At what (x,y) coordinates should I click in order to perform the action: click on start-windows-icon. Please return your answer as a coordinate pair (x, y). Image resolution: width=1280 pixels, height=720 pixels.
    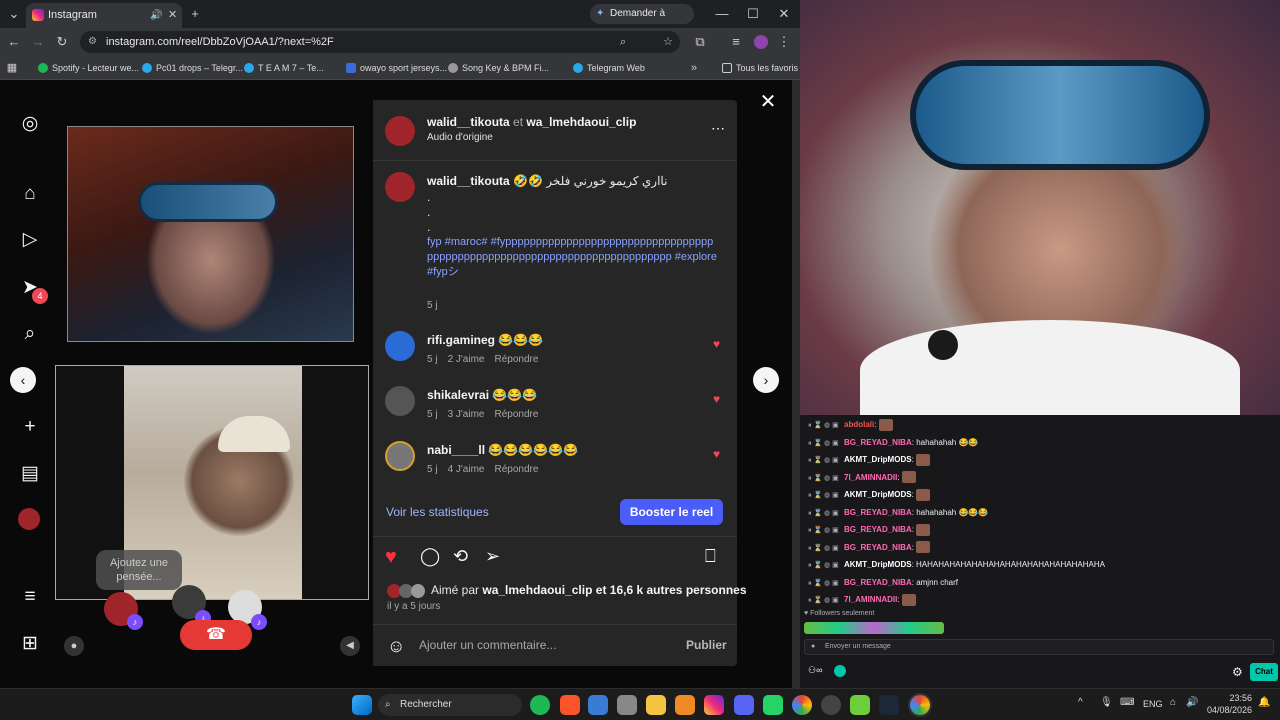
    Looking at the image, I should click on (362, 705).